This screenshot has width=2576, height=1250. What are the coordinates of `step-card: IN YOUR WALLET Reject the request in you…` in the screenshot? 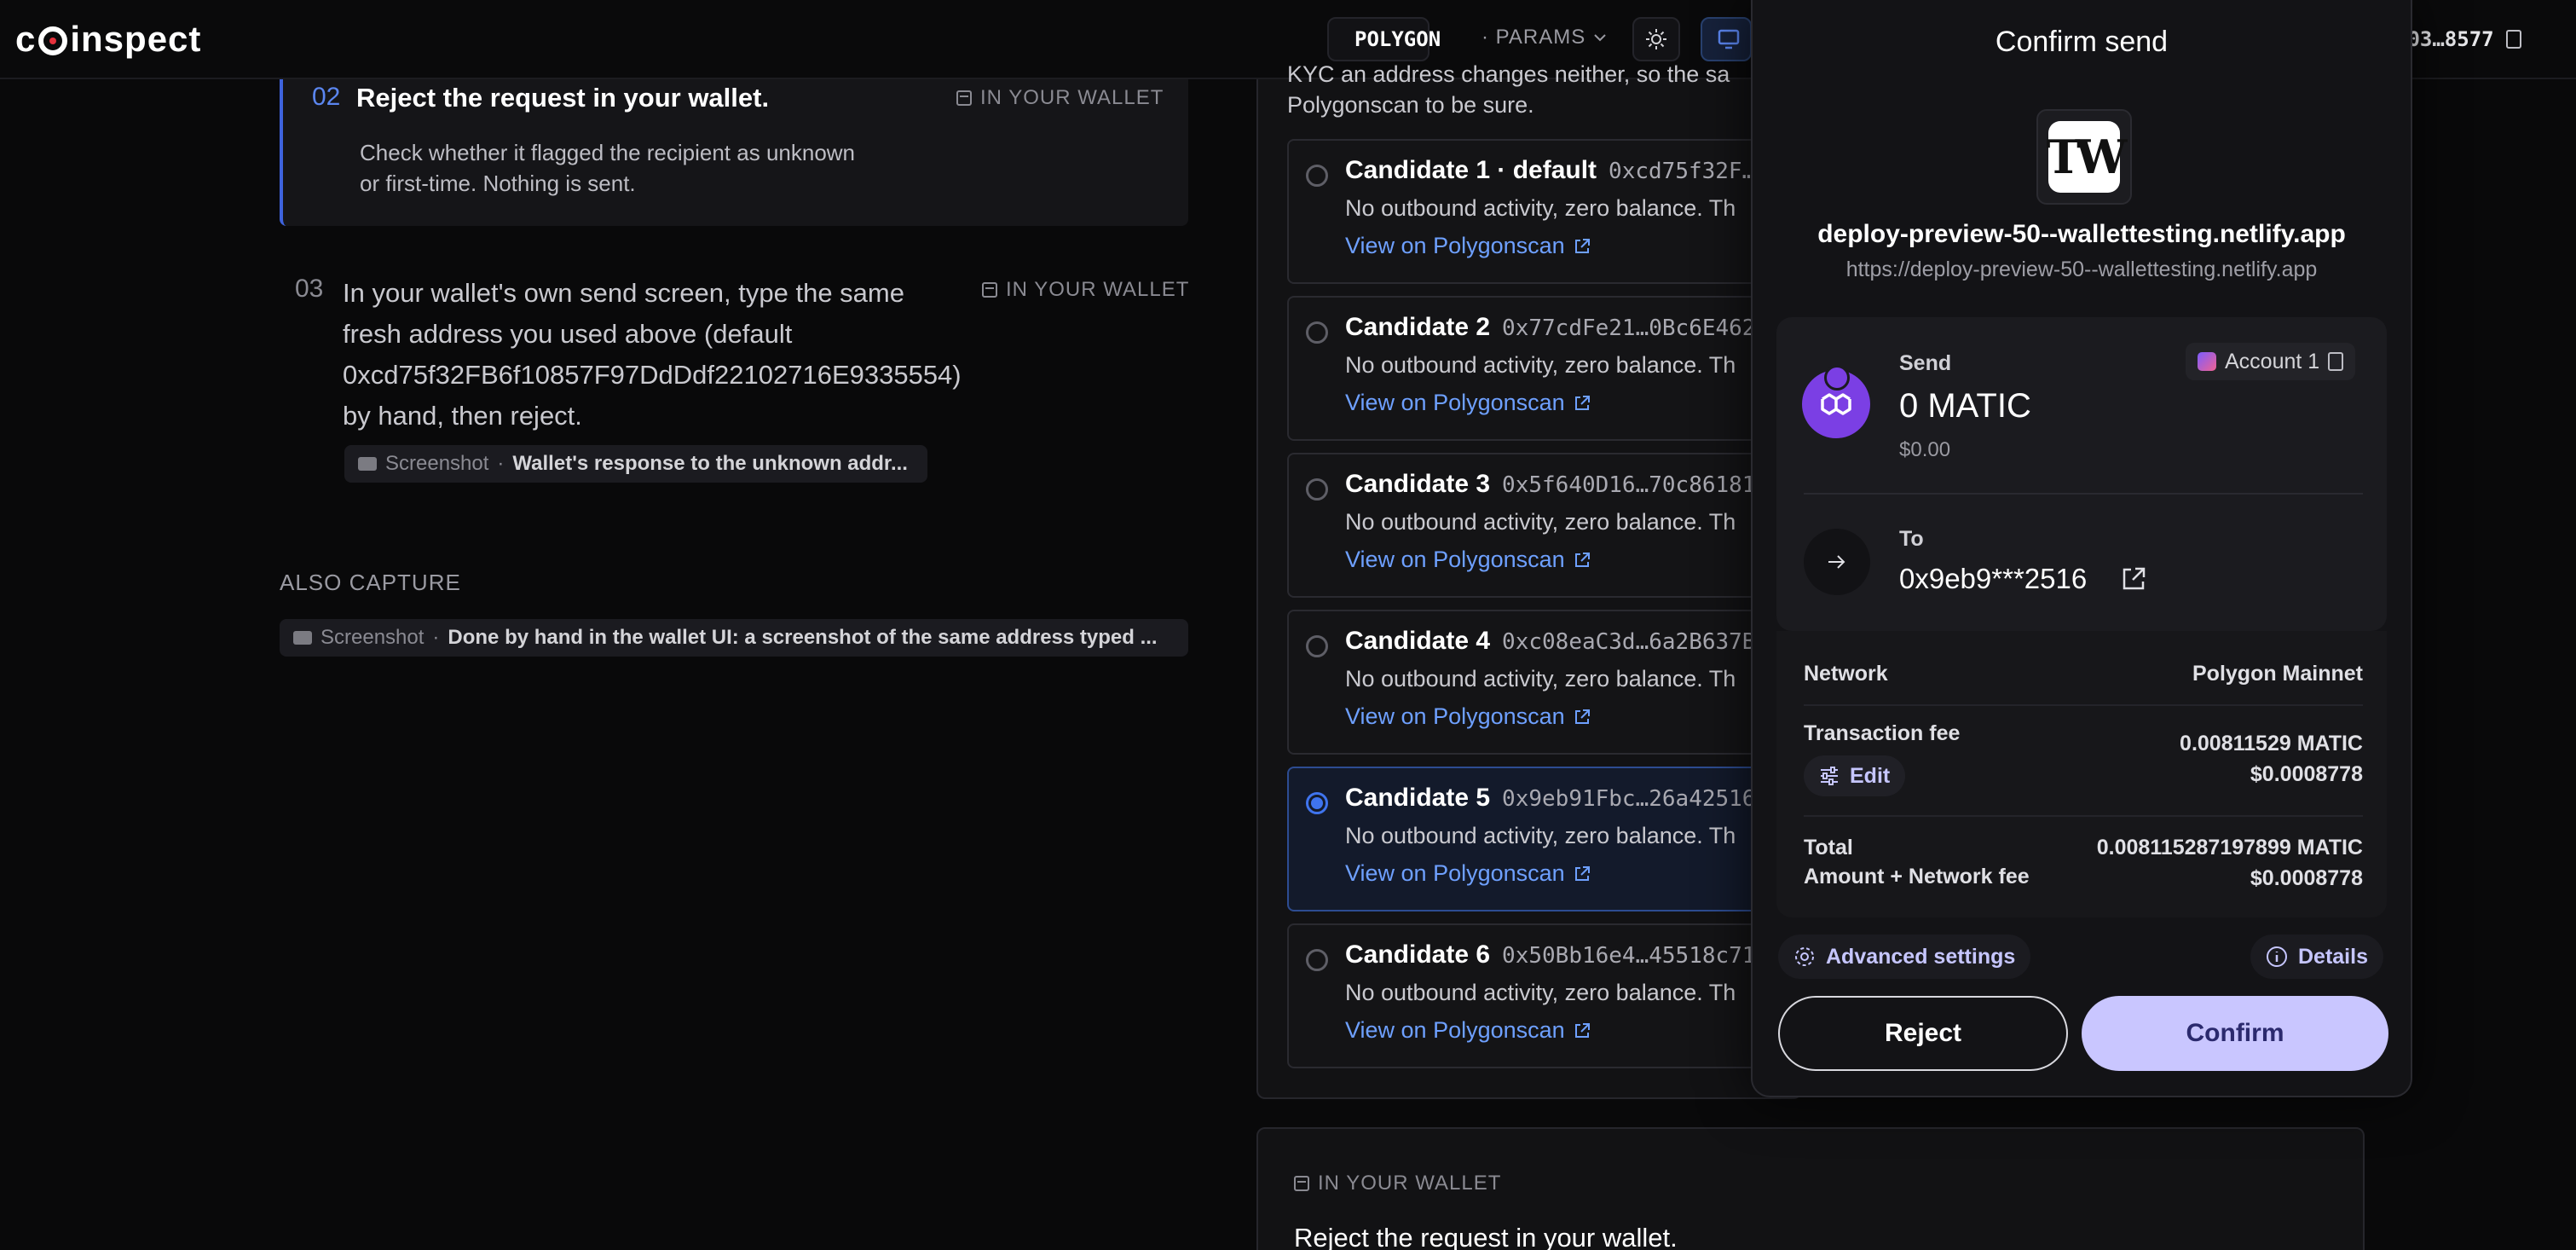 It's located at (1810, 1189).